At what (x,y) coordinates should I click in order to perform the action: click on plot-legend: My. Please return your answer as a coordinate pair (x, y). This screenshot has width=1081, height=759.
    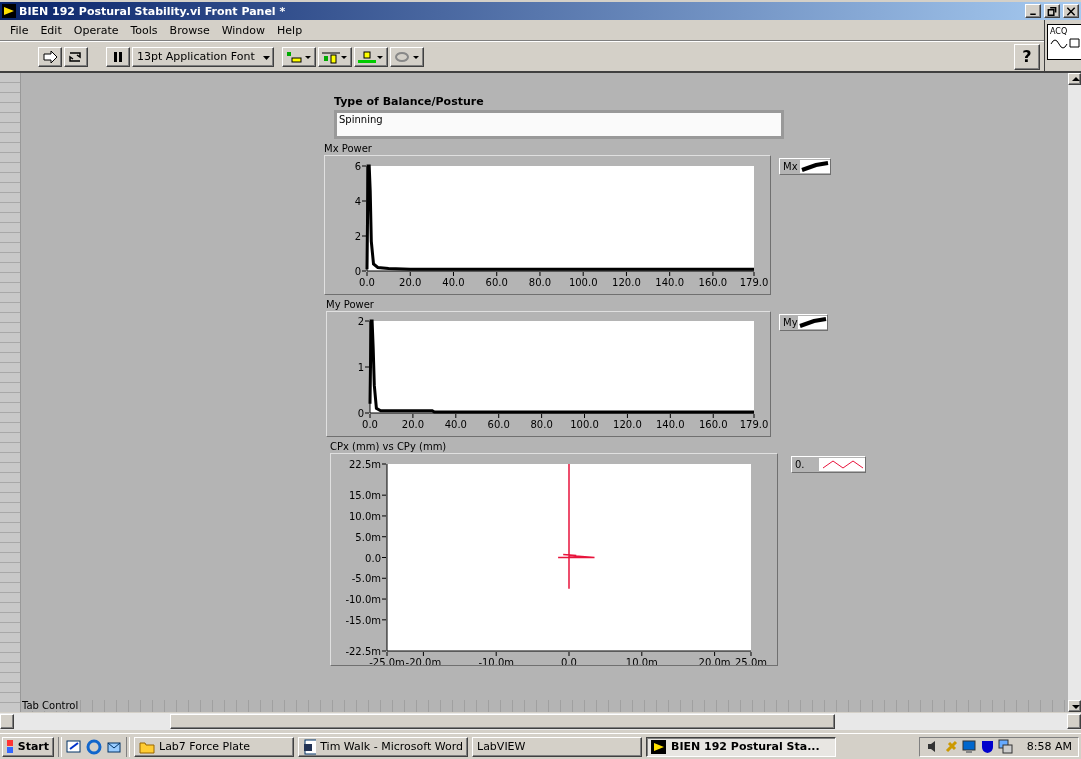
    Looking at the image, I should click on (803, 322).